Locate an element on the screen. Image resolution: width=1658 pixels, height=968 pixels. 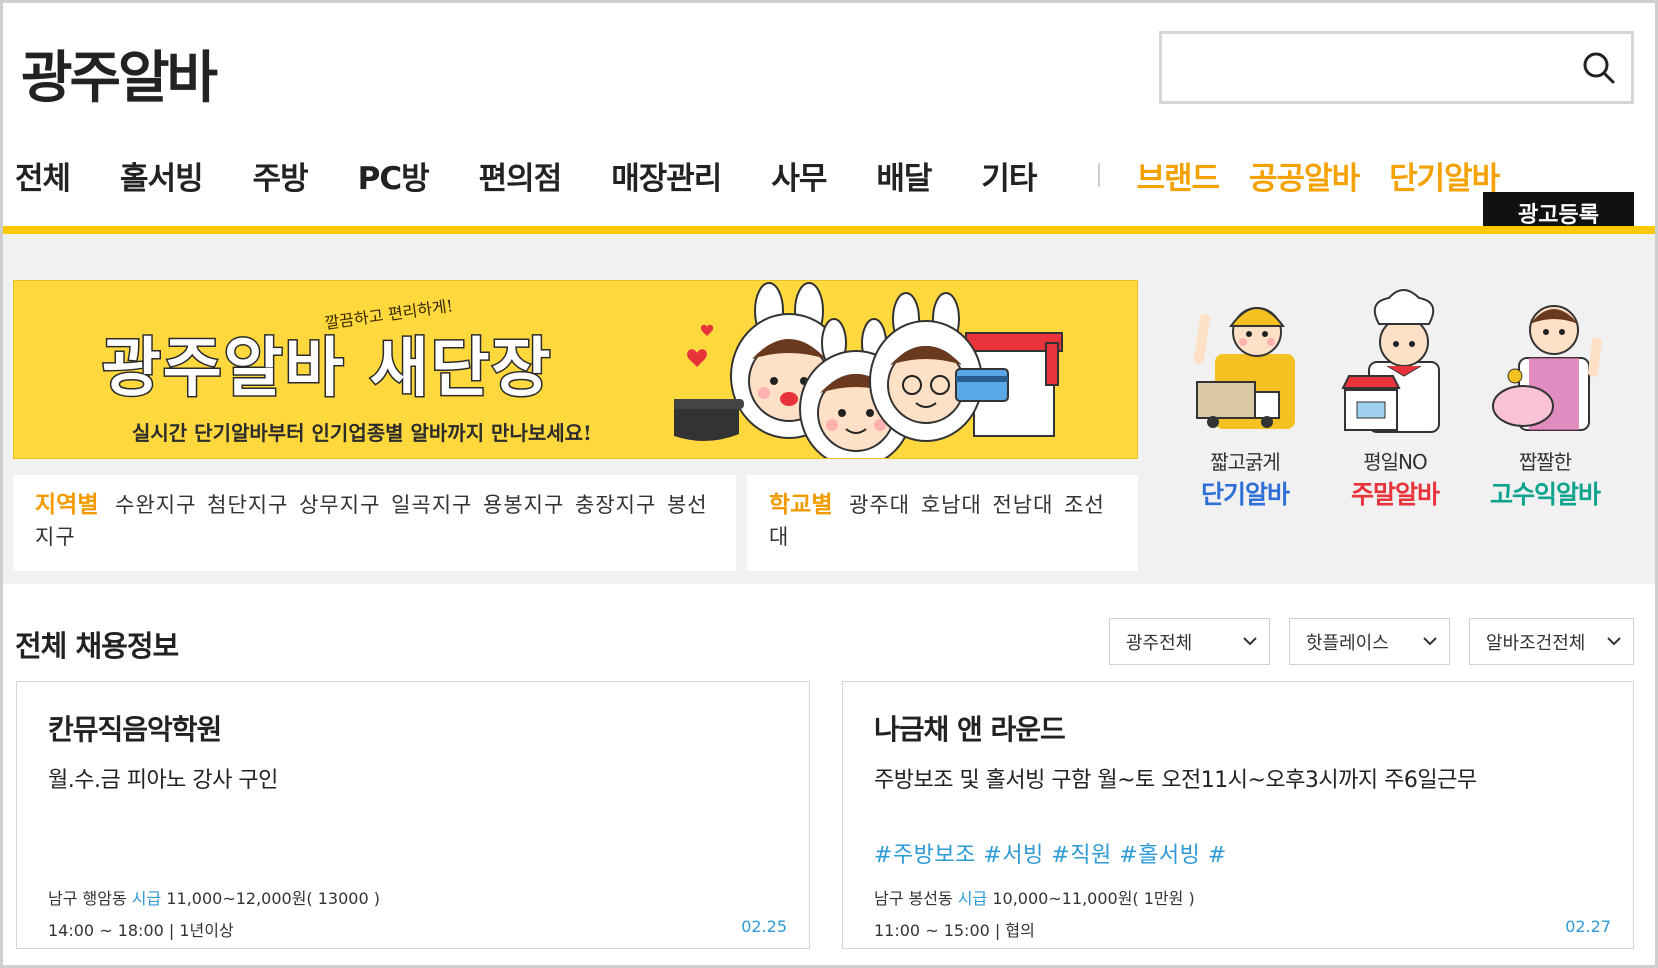
promo-high-income-title: 고수익알바 is located at coordinates (1545, 494).